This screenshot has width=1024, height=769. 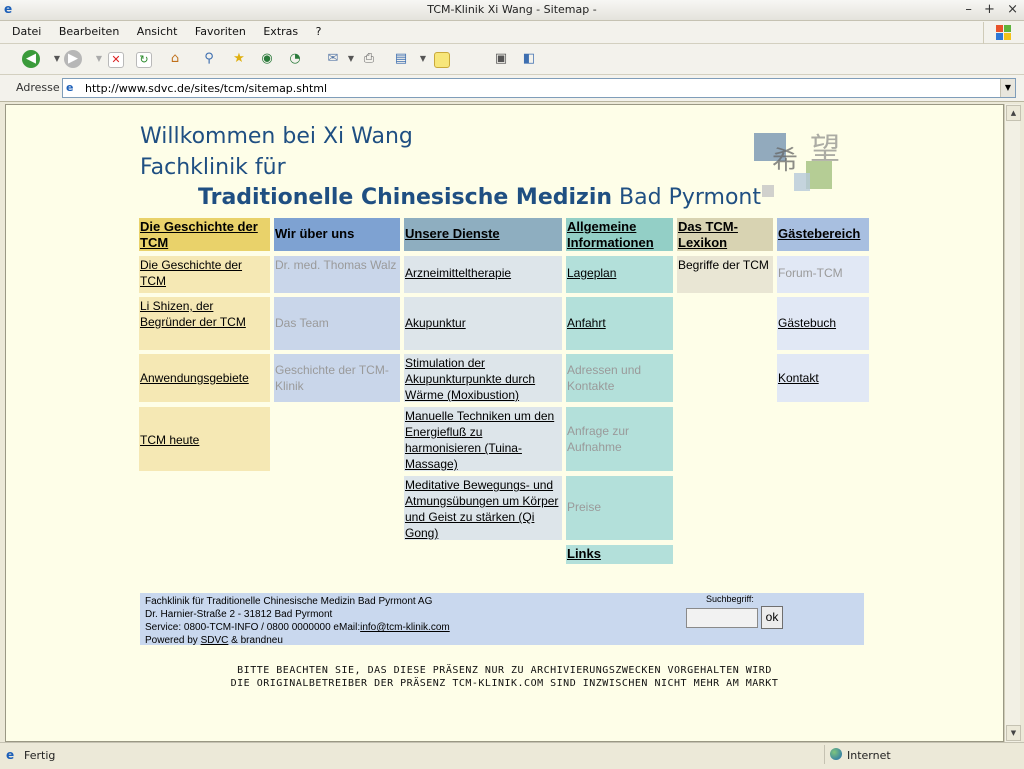 What do you see at coordinates (591, 273) in the screenshot?
I see `info-link-1: Lageplan` at bounding box center [591, 273].